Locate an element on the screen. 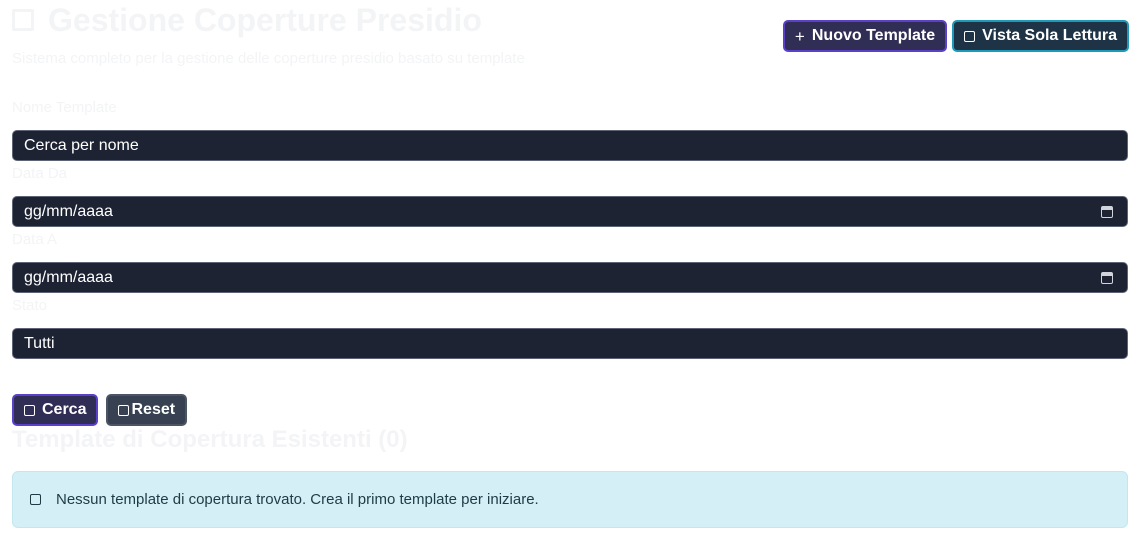  status-selected-value: Tutti is located at coordinates (39, 343).